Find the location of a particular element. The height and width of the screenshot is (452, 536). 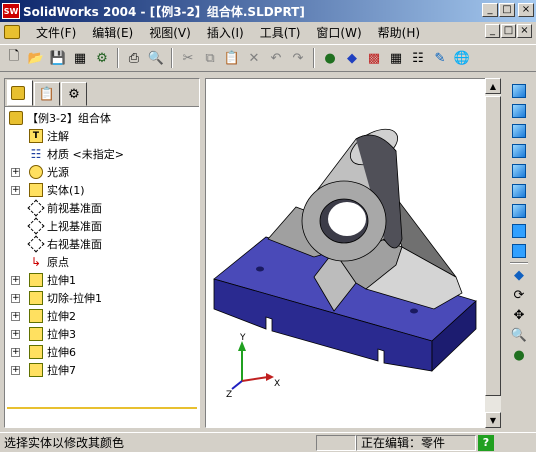

color-palette-icon: ▩ is located at coordinates (374, 58).